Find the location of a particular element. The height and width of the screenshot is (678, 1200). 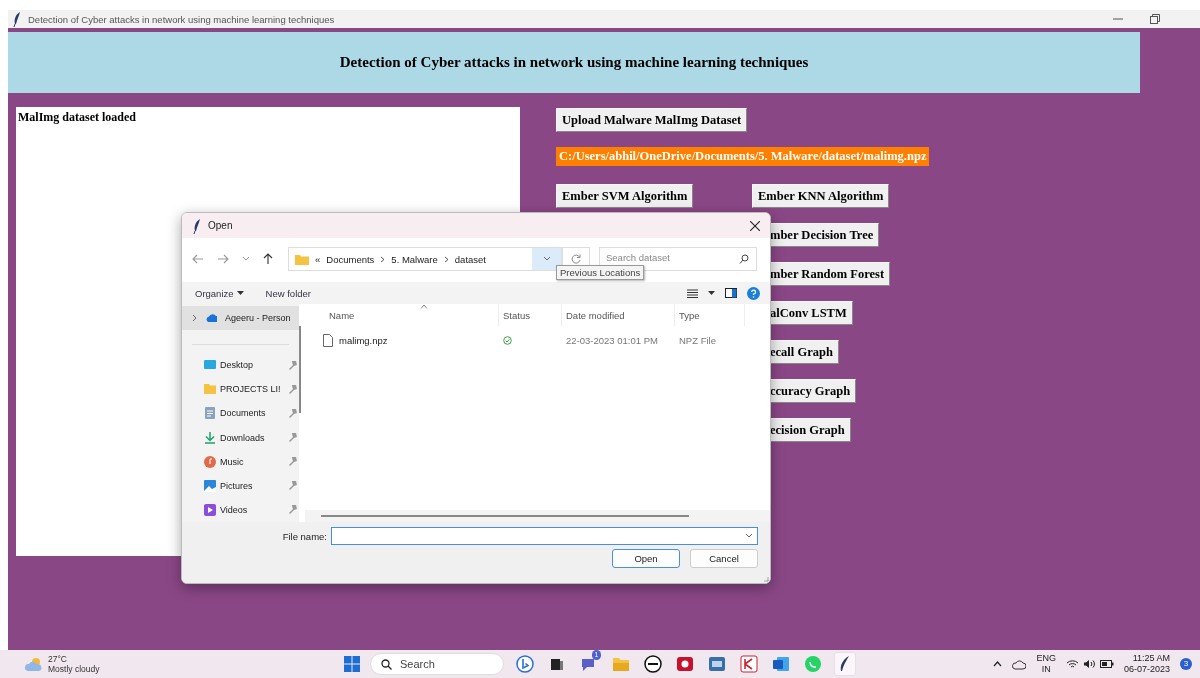

column-header: Name is located at coordinates (402, 315).